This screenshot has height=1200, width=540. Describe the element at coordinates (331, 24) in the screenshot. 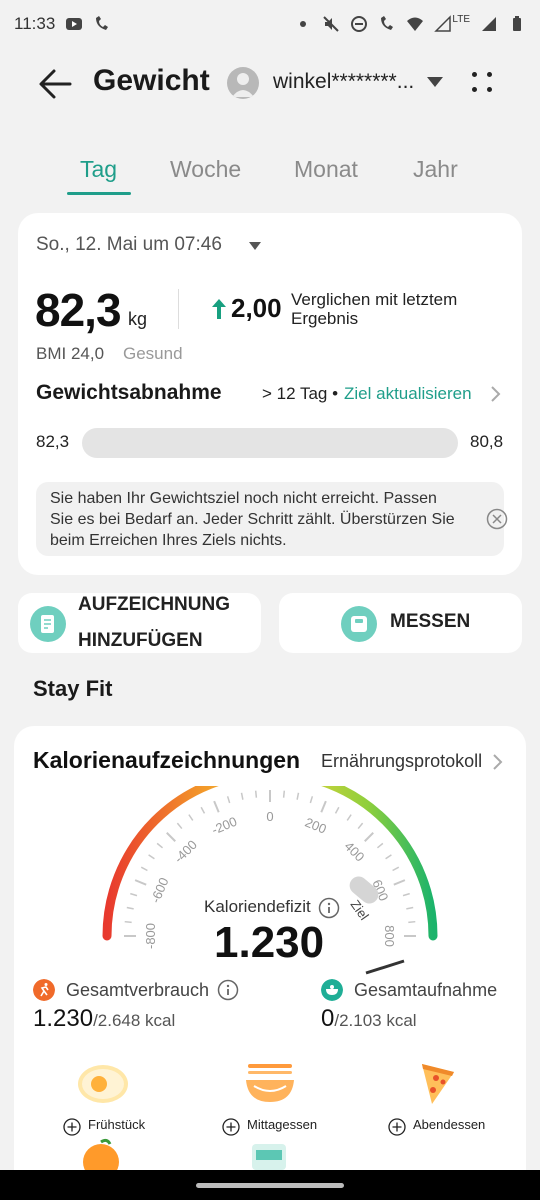

I see `mute-icon` at that location.